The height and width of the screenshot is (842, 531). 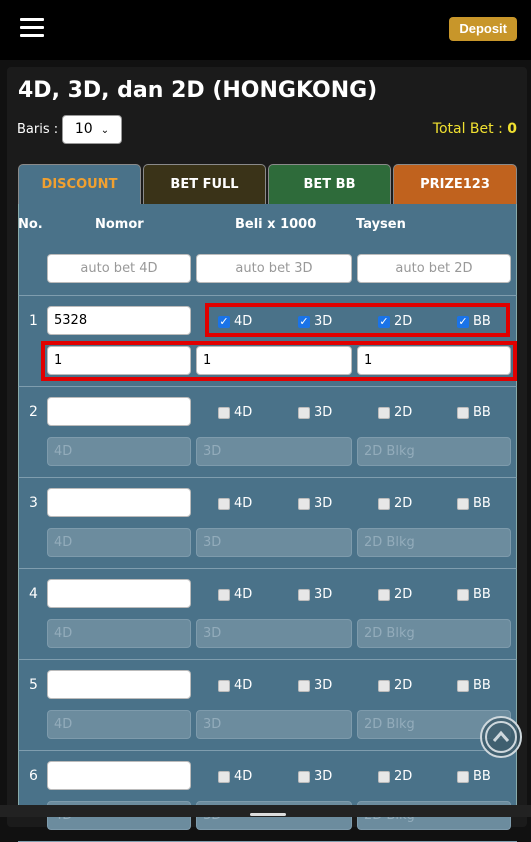 I want to click on chevron-up-icon, so click(x=501, y=737).